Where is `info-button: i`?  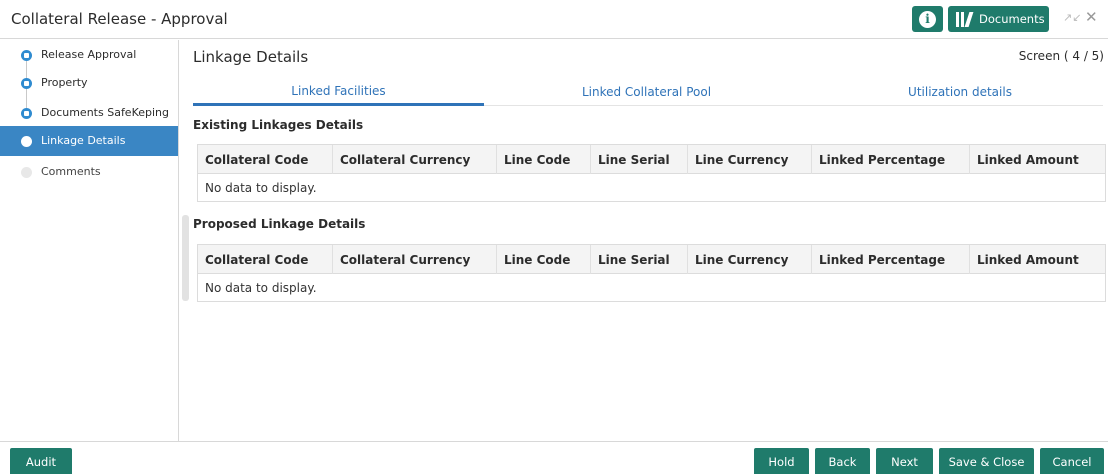
info-button: i is located at coordinates (927, 19).